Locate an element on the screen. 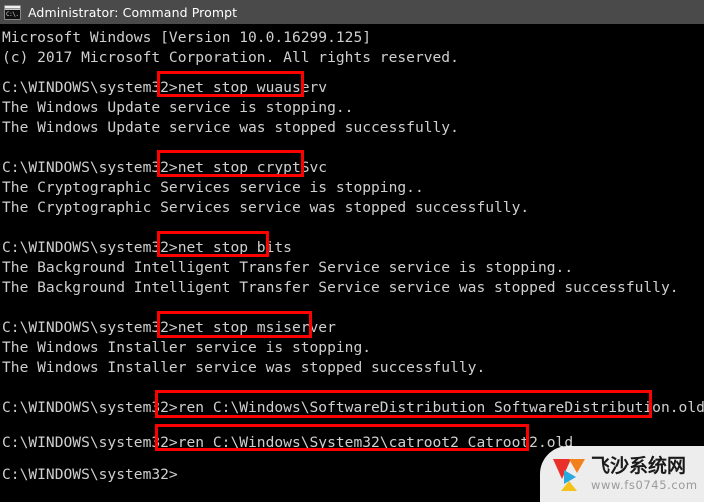 Image resolution: width=704 pixels, height=502 pixels. watermark-site-name: 飞沙系统网 is located at coordinates (639, 465).